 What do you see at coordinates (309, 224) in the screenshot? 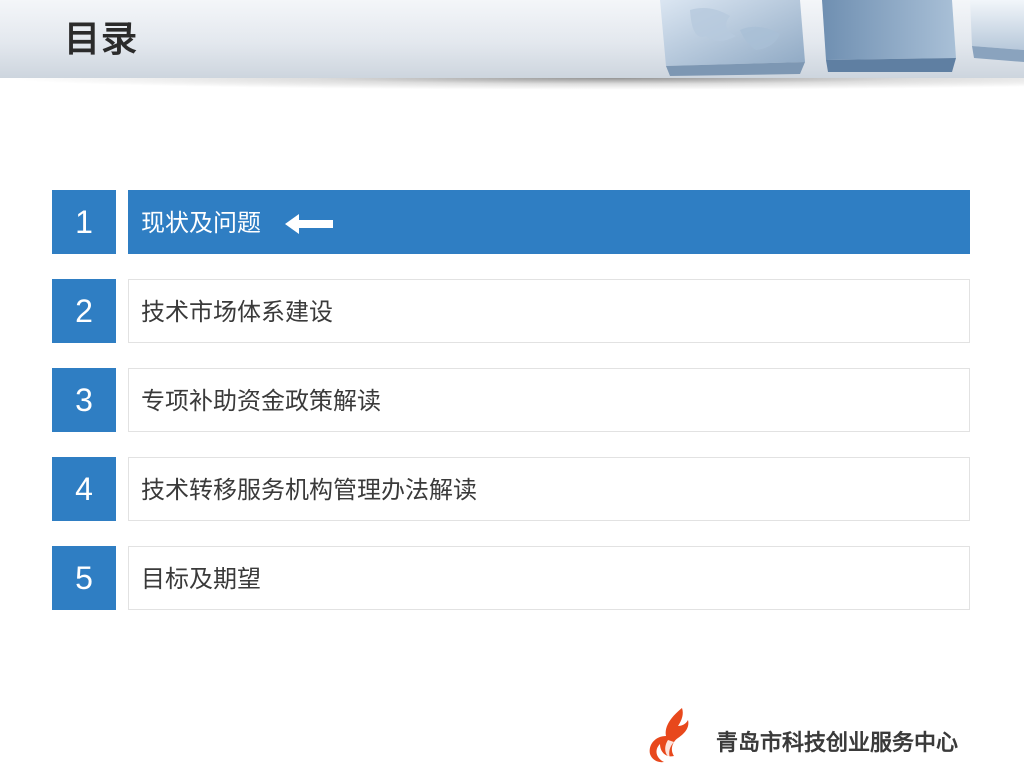
I see `arrow-left-icon` at bounding box center [309, 224].